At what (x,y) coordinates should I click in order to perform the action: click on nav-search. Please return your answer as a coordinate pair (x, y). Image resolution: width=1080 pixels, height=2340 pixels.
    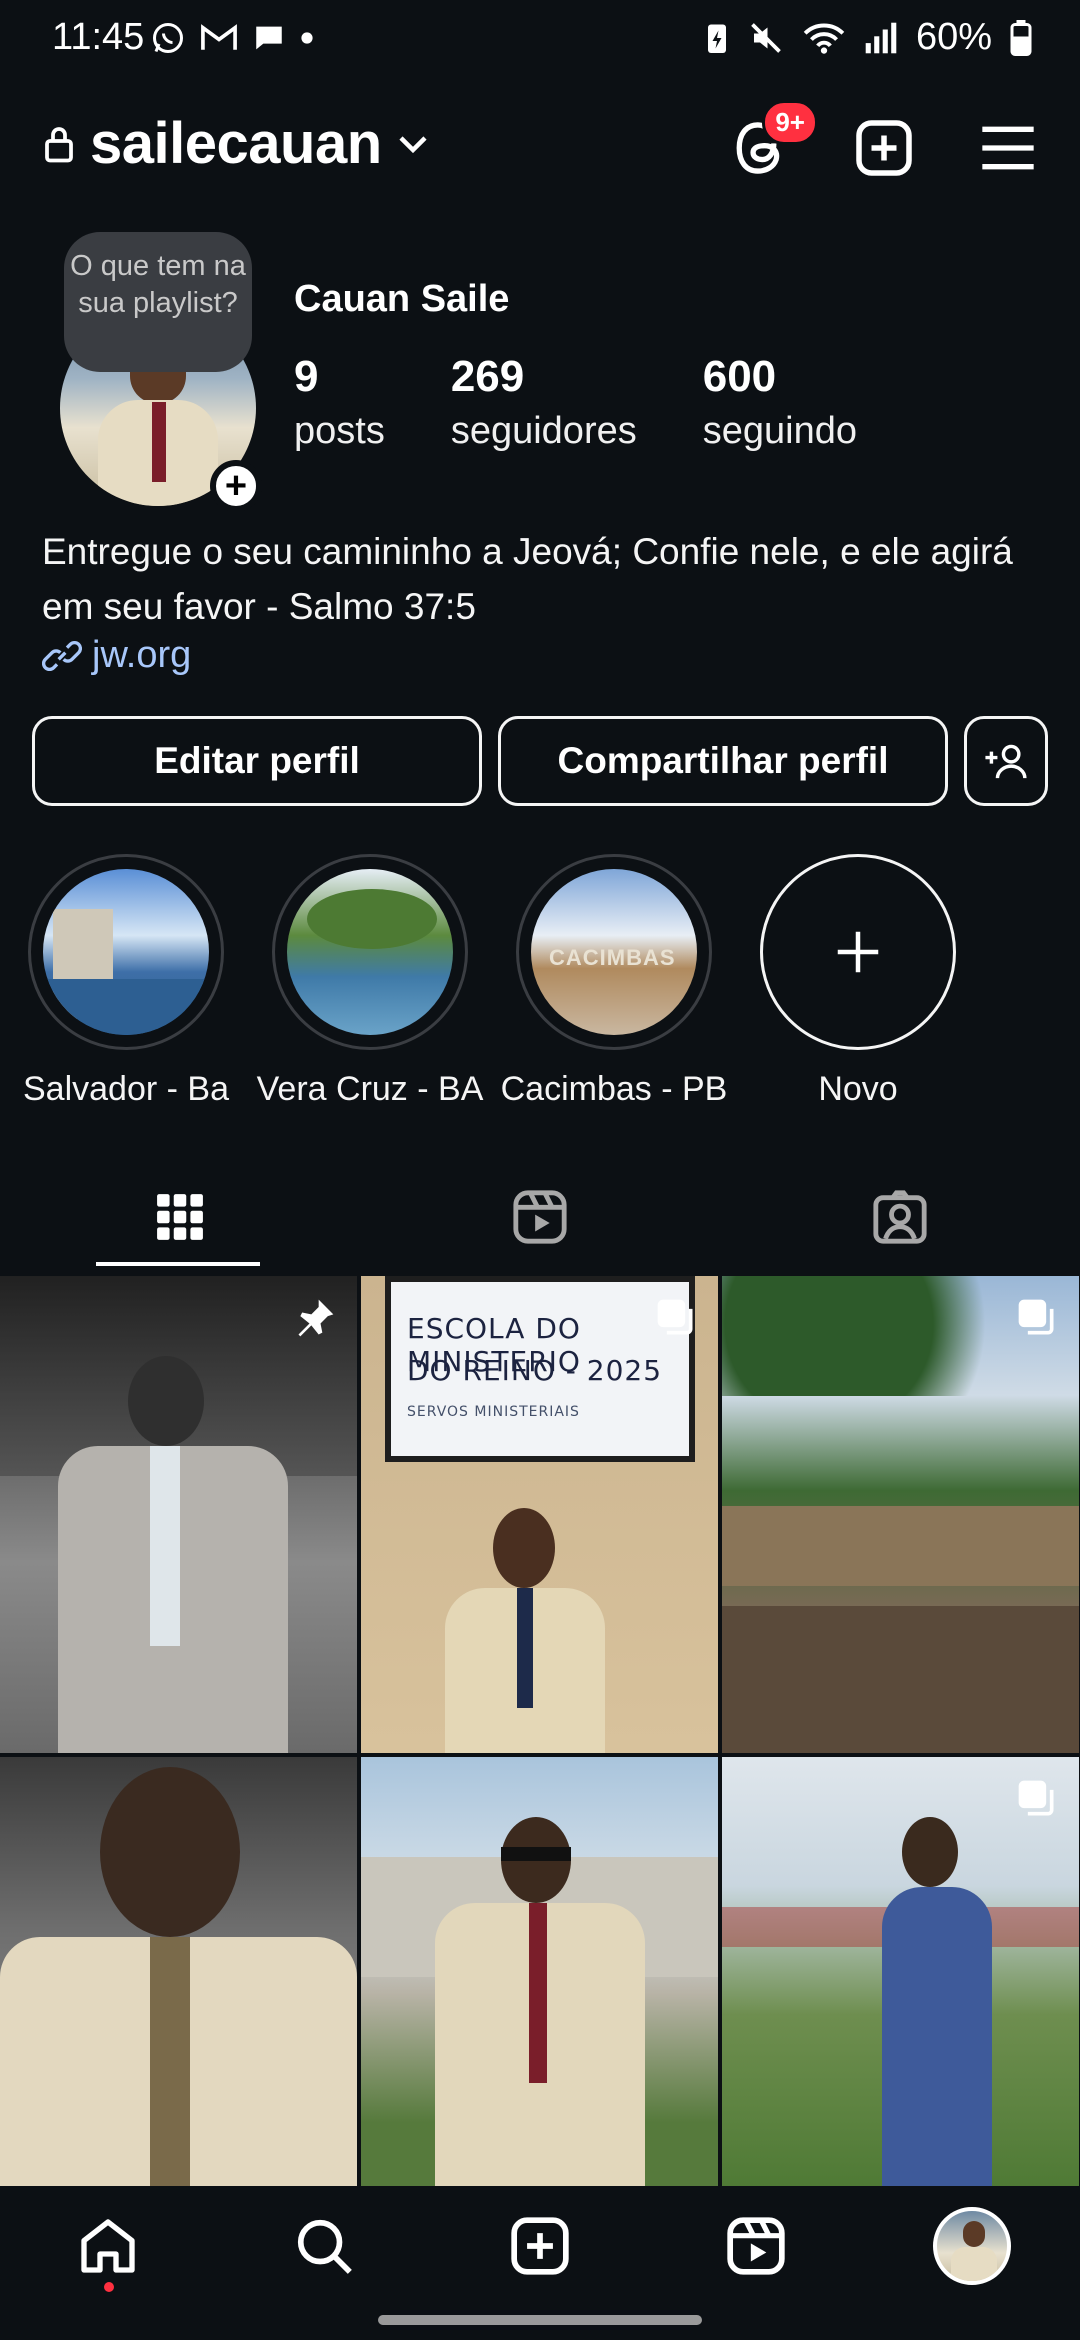
    Looking at the image, I should click on (324, 2246).